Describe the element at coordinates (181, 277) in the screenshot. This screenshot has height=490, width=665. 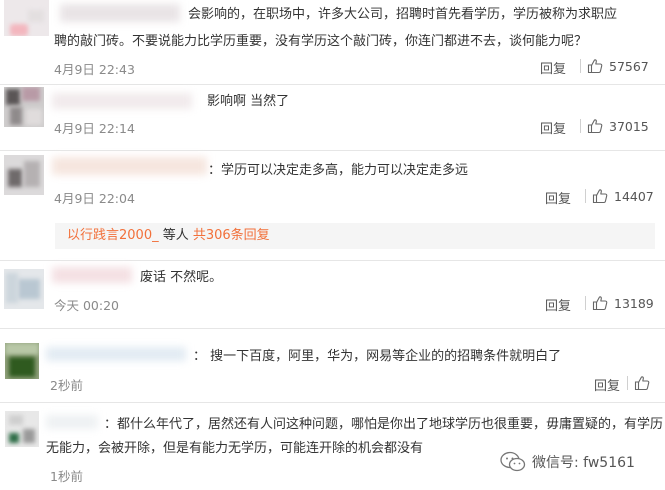
I see `comment-text: 废话 不然呢。` at that location.